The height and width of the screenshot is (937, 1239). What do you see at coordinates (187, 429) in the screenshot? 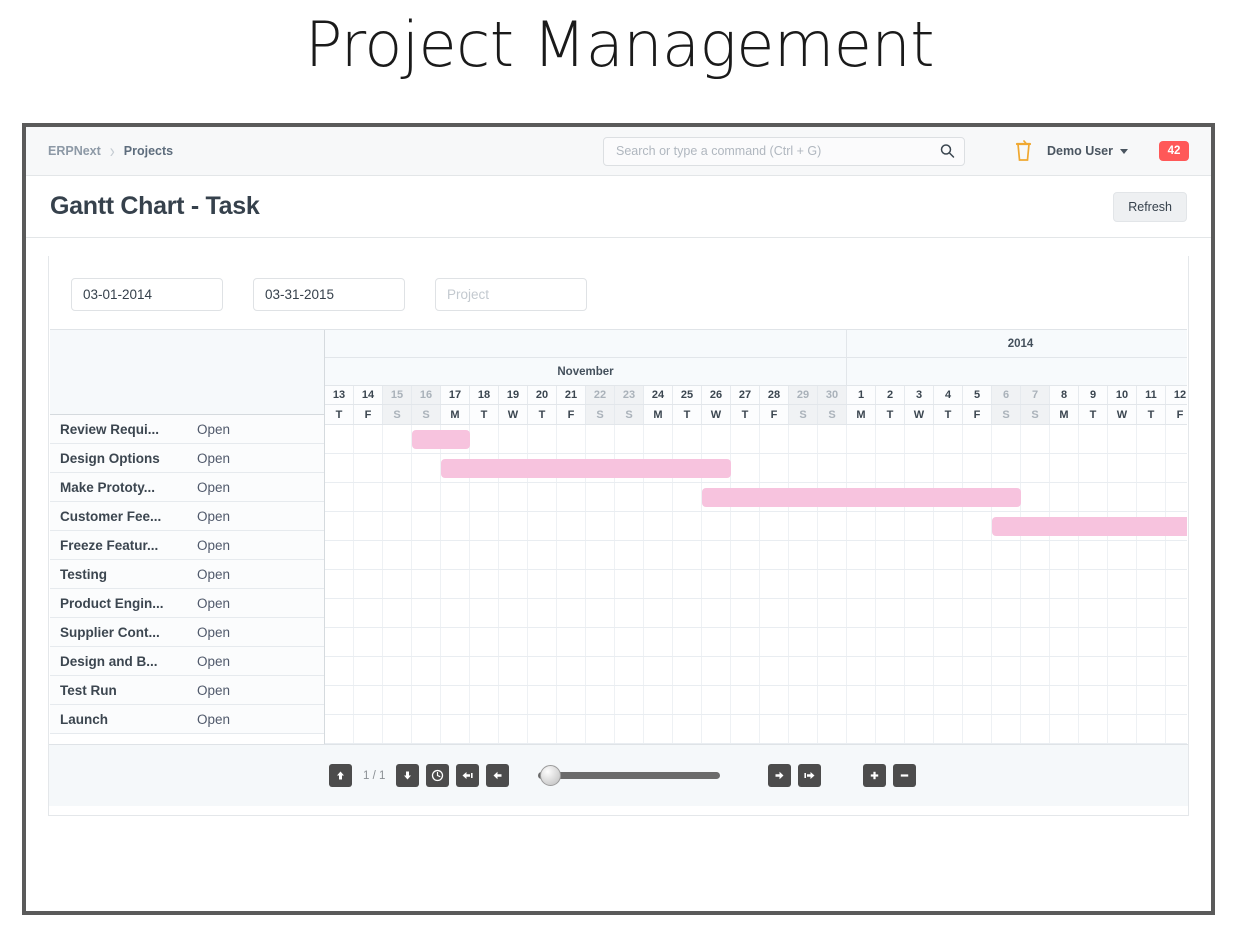
I see `task-row: Review Requi... Open` at bounding box center [187, 429].